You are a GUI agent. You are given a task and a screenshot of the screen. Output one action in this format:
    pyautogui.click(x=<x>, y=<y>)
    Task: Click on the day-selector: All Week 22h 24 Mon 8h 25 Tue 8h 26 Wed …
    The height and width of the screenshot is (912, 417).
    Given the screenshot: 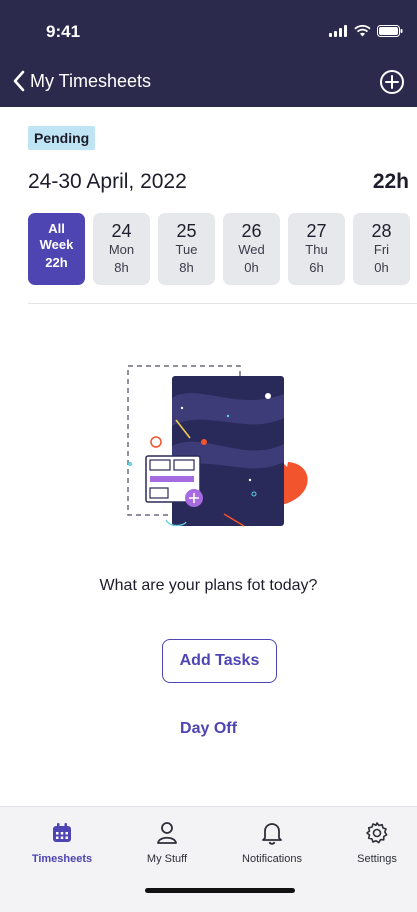 What is the action you would take?
    pyautogui.click(x=219, y=249)
    